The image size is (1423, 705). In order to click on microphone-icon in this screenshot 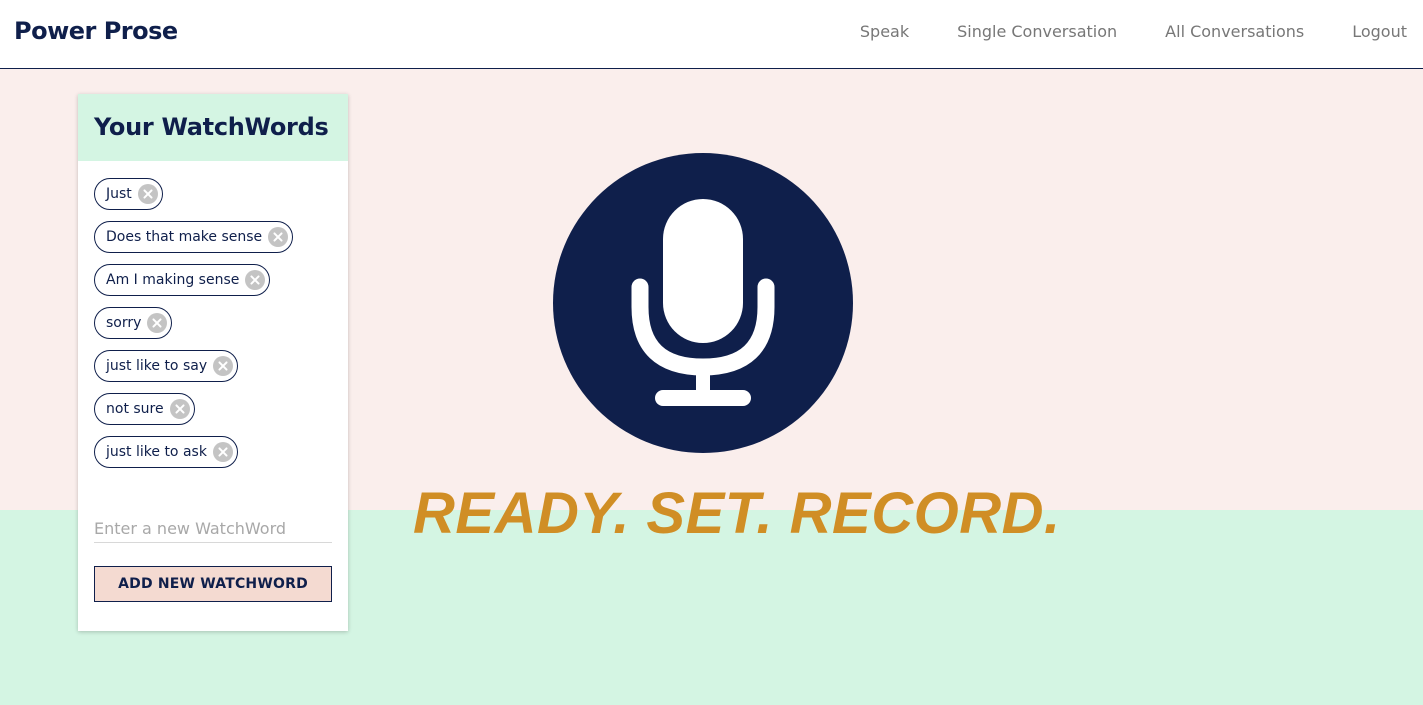, I will do `click(703, 302)`.